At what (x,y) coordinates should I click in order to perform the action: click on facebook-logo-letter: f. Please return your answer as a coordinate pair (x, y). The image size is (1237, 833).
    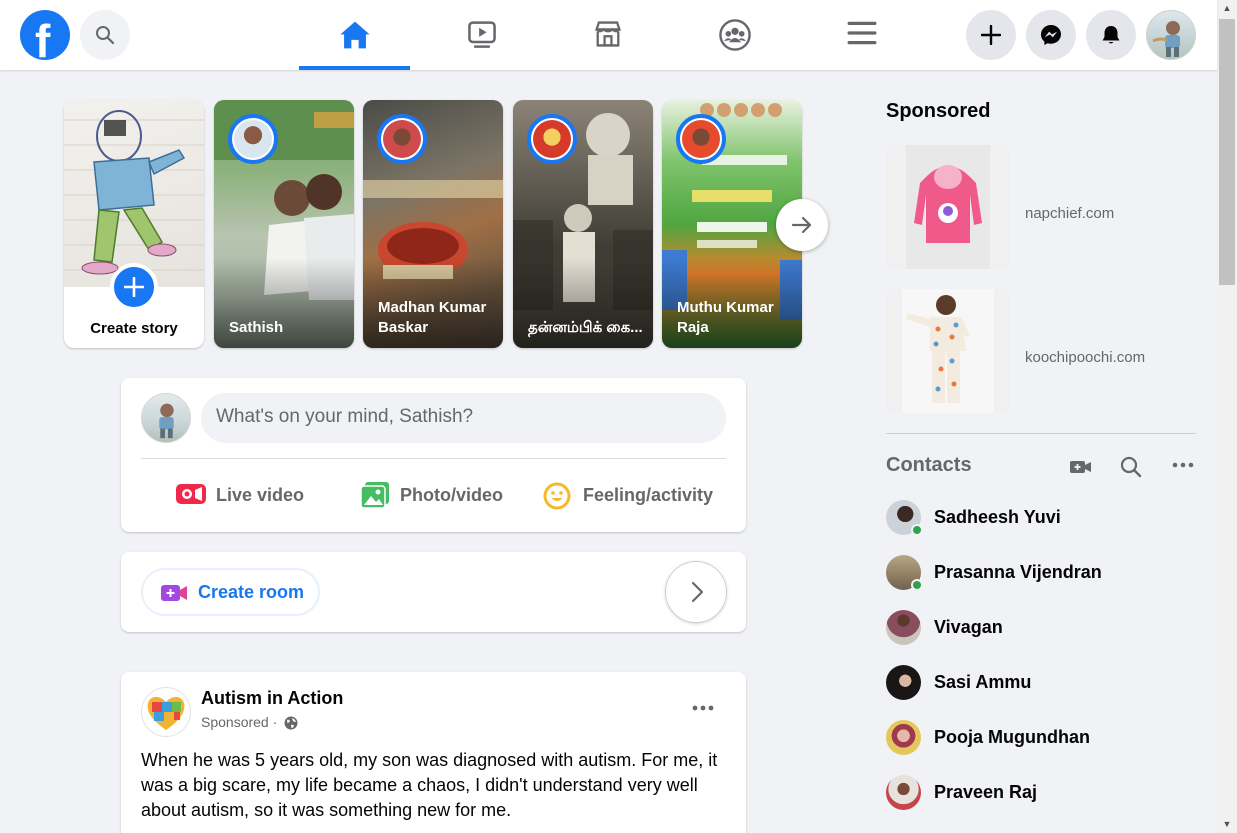
    Looking at the image, I should click on (43, 41).